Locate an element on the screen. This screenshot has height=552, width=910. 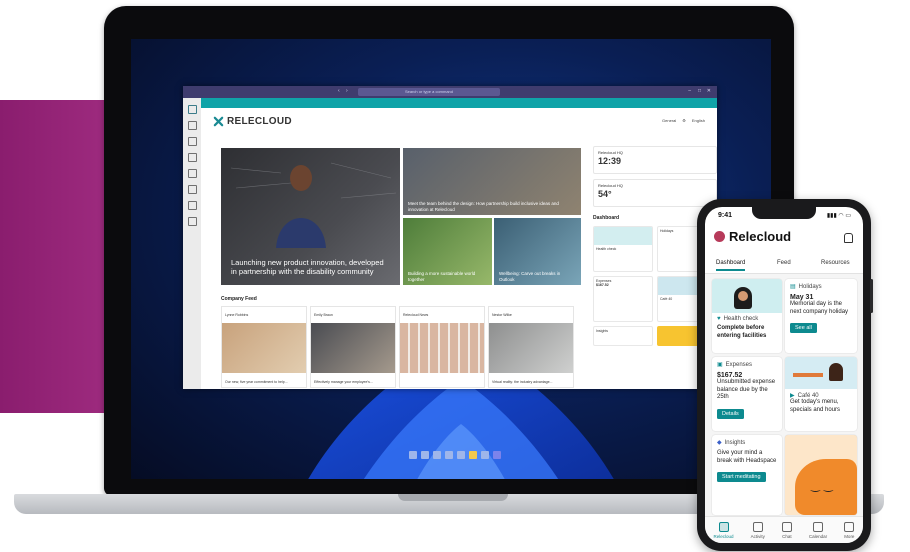
tab-dashboard: Dashboard is located at coordinates (731, 265).